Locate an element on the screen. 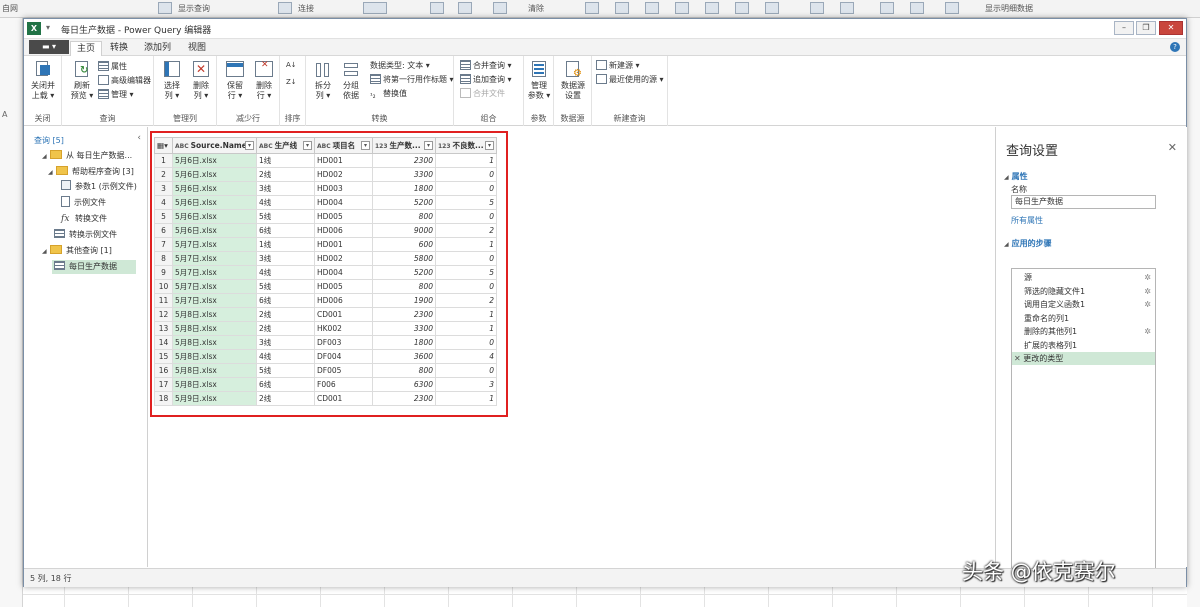  combine-files-button: 合并文件 is located at coordinates (482, 93).